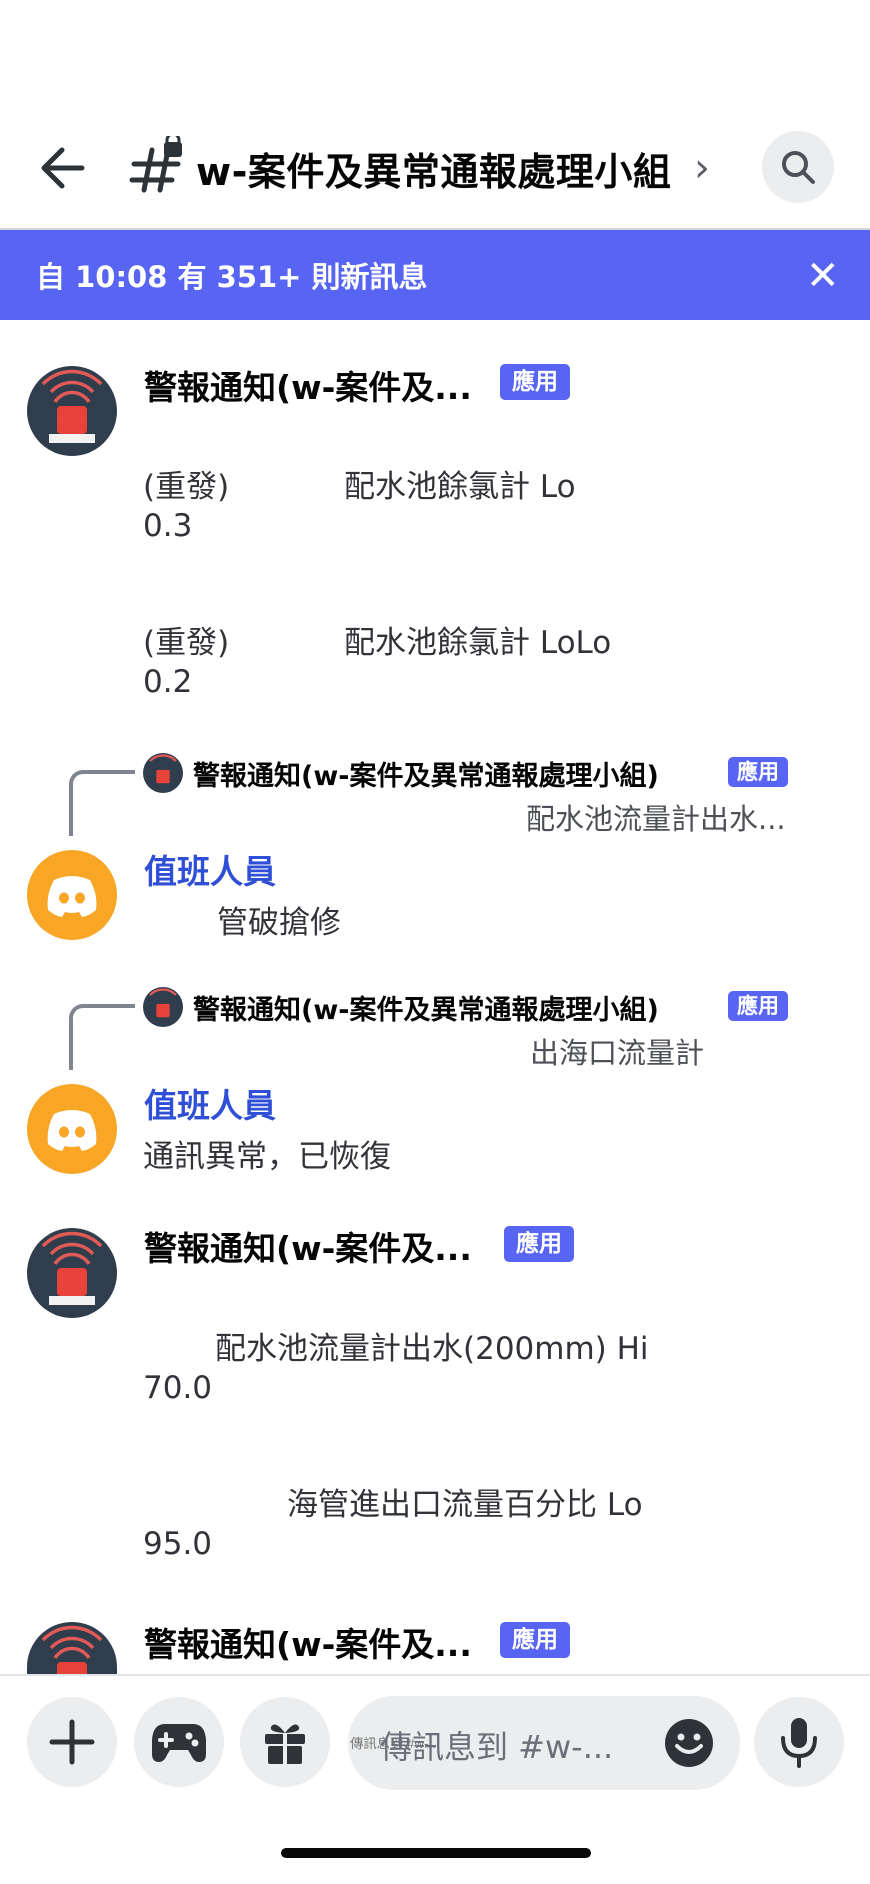 This screenshot has height=1884, width=870. What do you see at coordinates (436, 1853) in the screenshot?
I see `home-indicator` at bounding box center [436, 1853].